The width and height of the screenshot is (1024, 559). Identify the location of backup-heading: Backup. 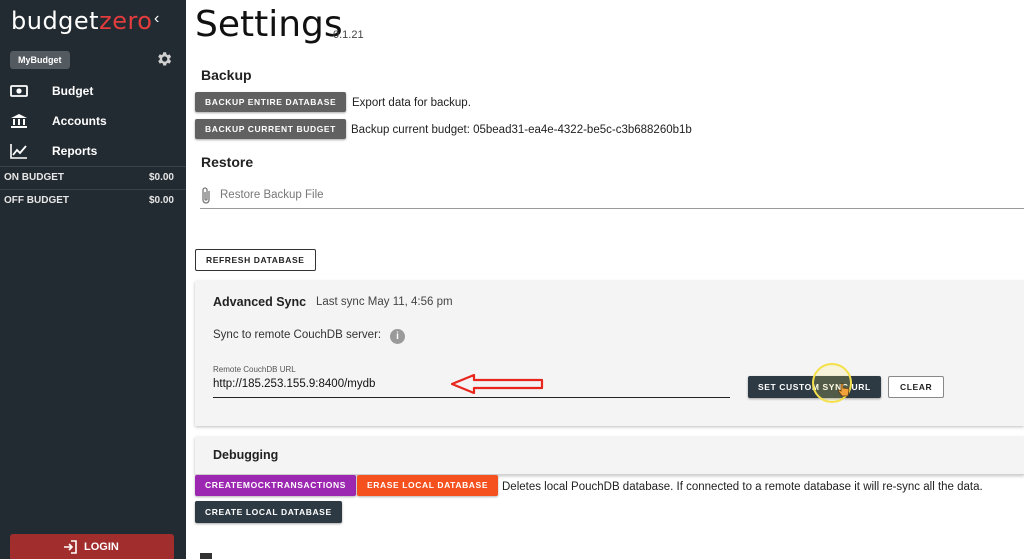
(226, 75).